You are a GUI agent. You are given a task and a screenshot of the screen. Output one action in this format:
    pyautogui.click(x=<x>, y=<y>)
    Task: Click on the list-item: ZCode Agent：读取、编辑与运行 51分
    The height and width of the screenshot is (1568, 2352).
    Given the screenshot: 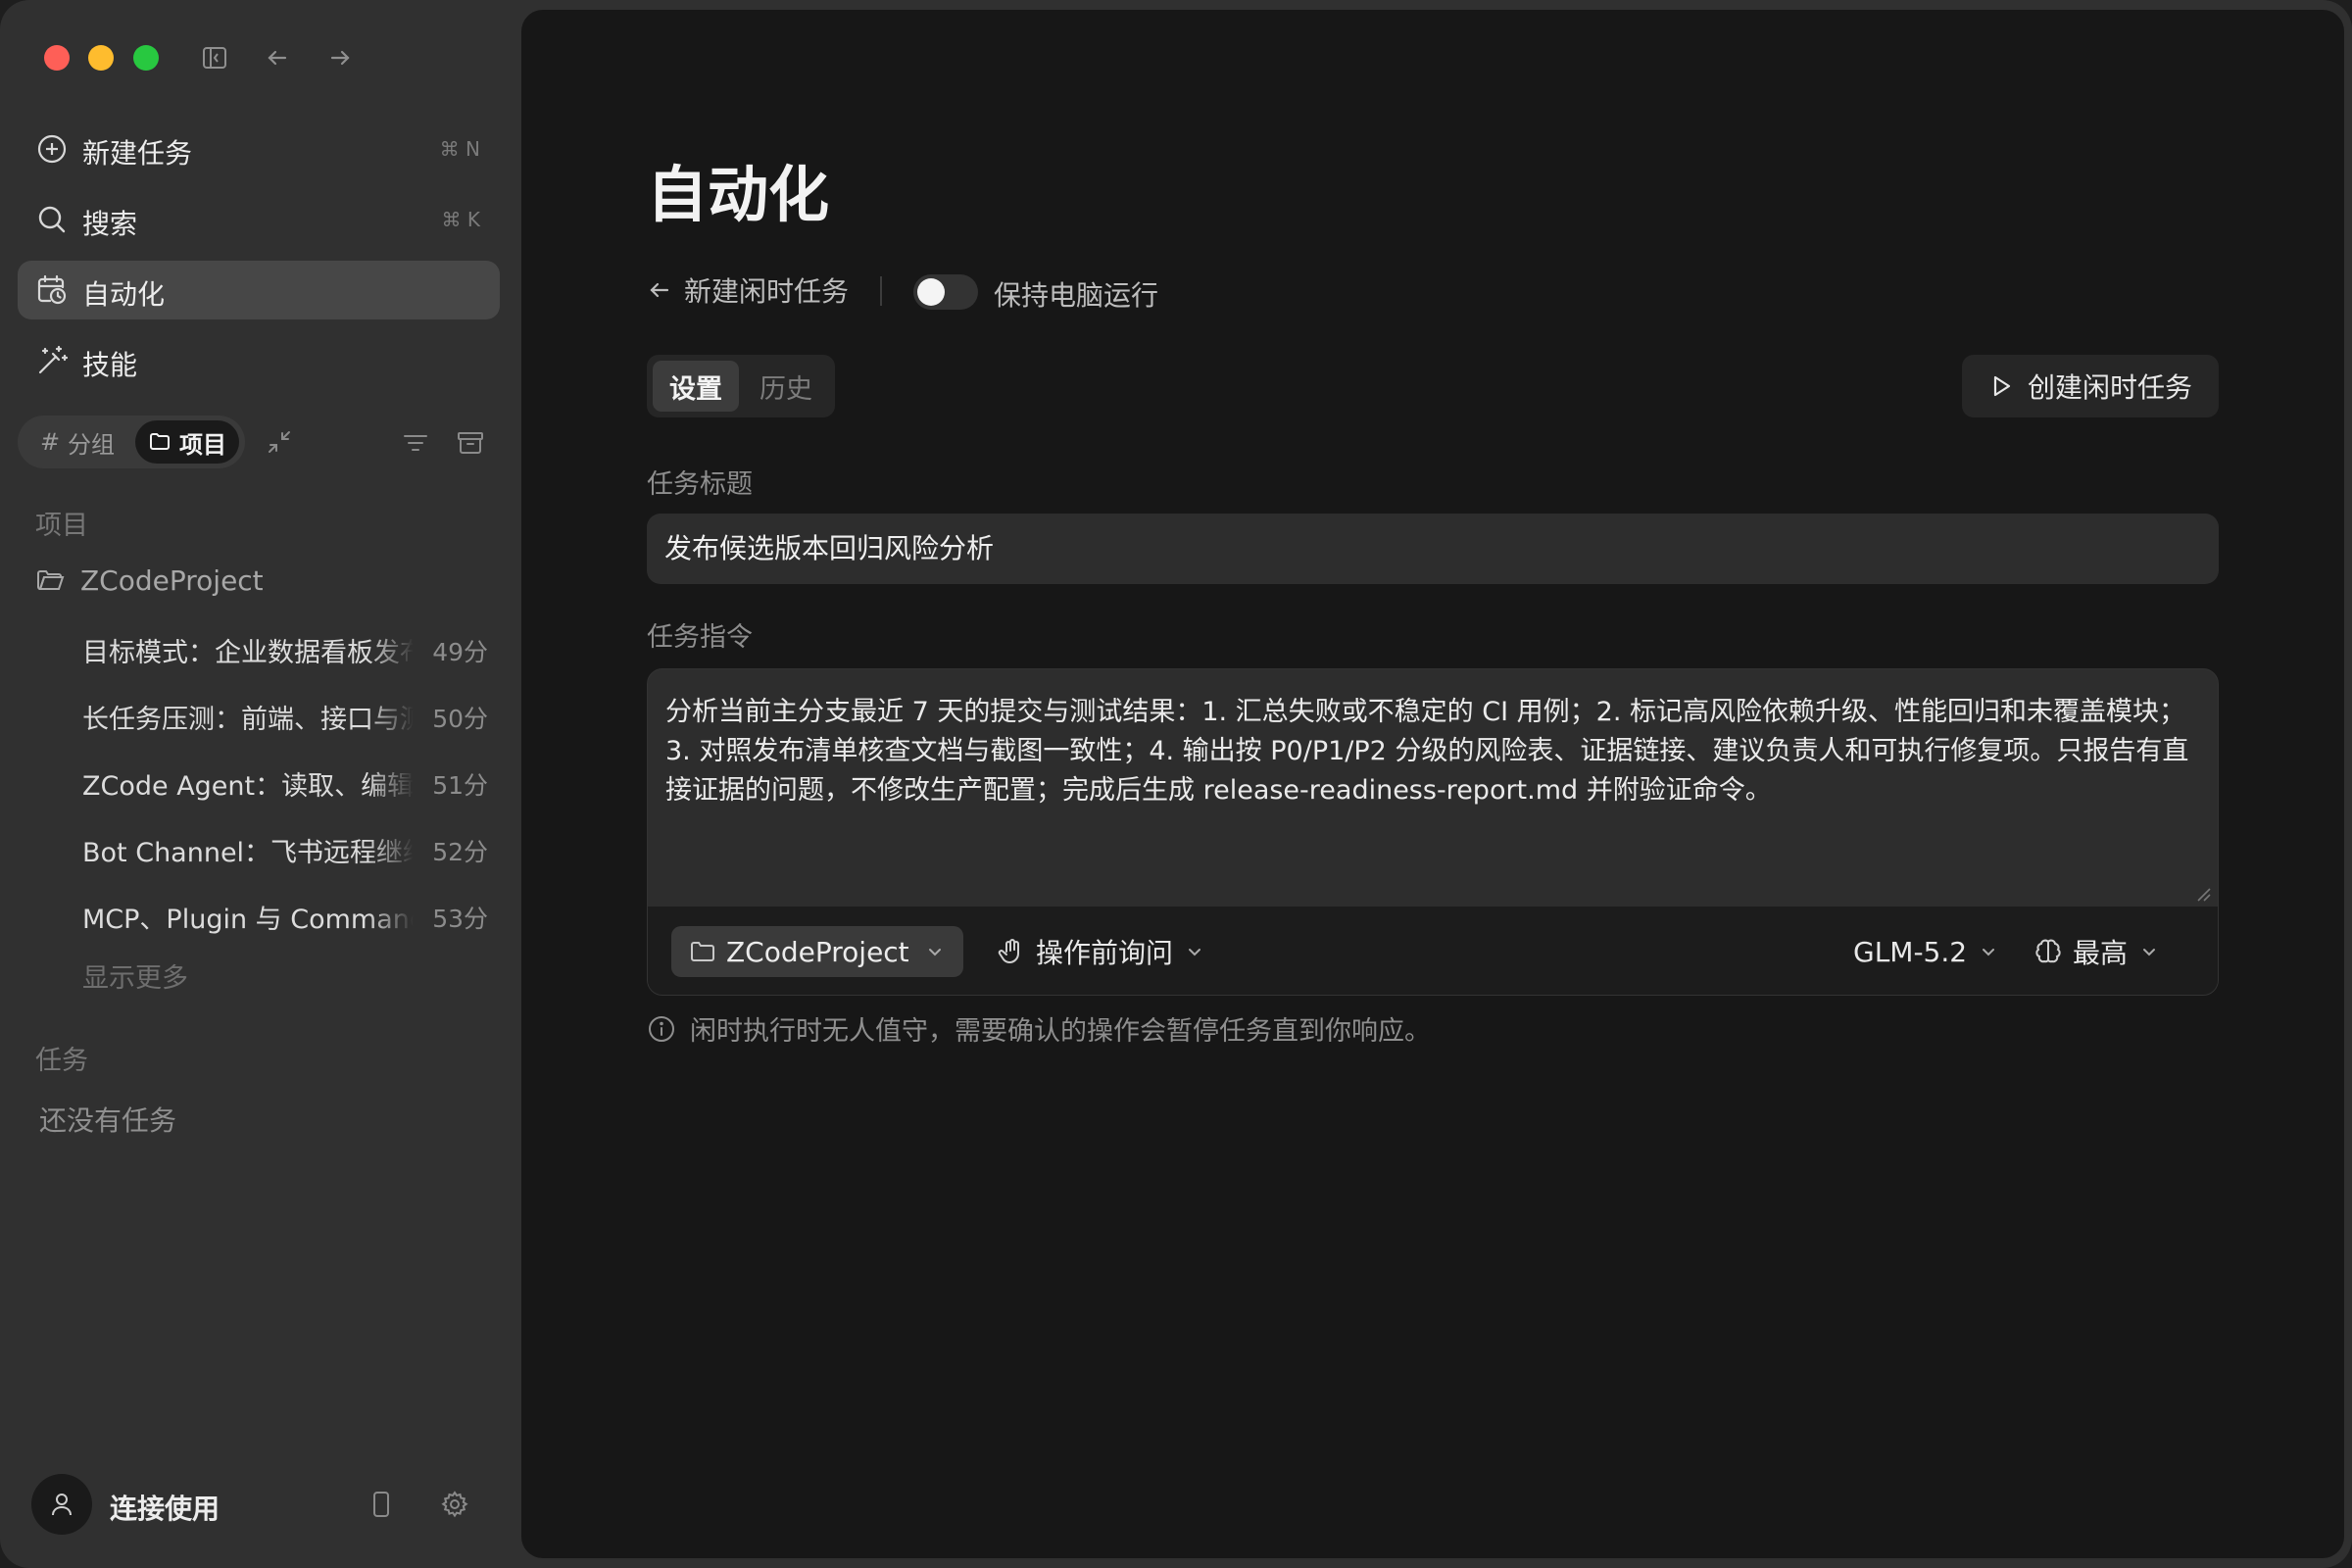 What is the action you would take?
    pyautogui.click(x=287, y=784)
    